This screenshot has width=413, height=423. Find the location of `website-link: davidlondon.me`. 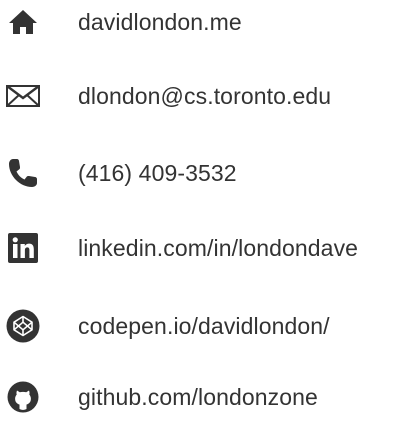

website-link: davidlondon.me is located at coordinates (206, 24).